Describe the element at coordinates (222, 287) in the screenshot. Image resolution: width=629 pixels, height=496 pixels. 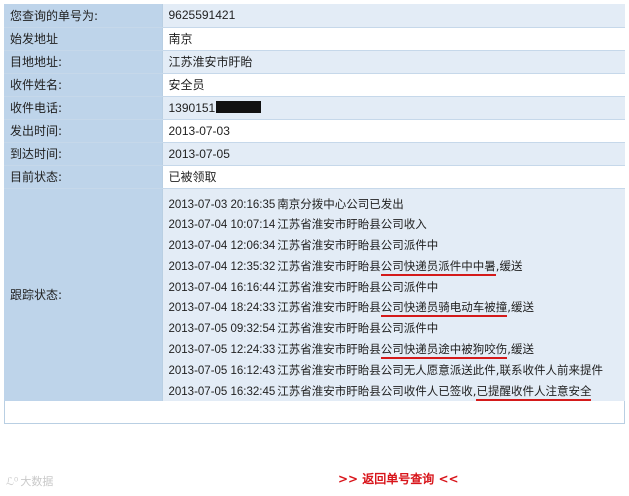
I see `tracking-event-time: 2013-07-04 16:16:44` at that location.